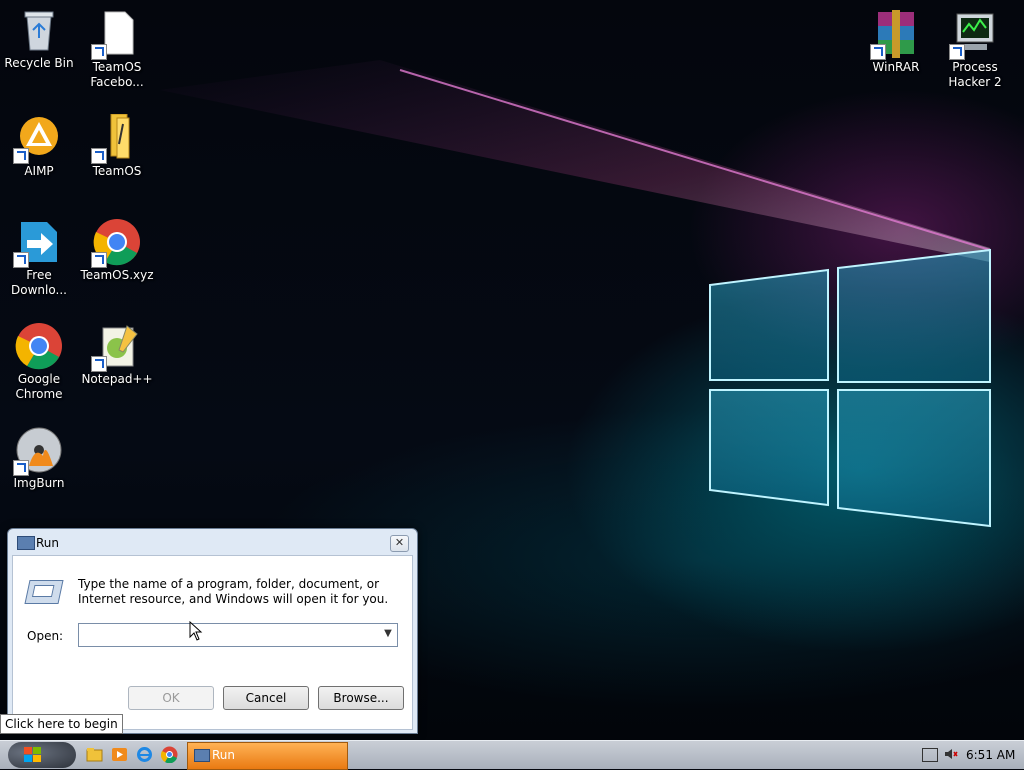 The image size is (1024, 770). What do you see at coordinates (39, 386) in the screenshot?
I see `desktop-icon-label: Google Chrome` at bounding box center [39, 386].